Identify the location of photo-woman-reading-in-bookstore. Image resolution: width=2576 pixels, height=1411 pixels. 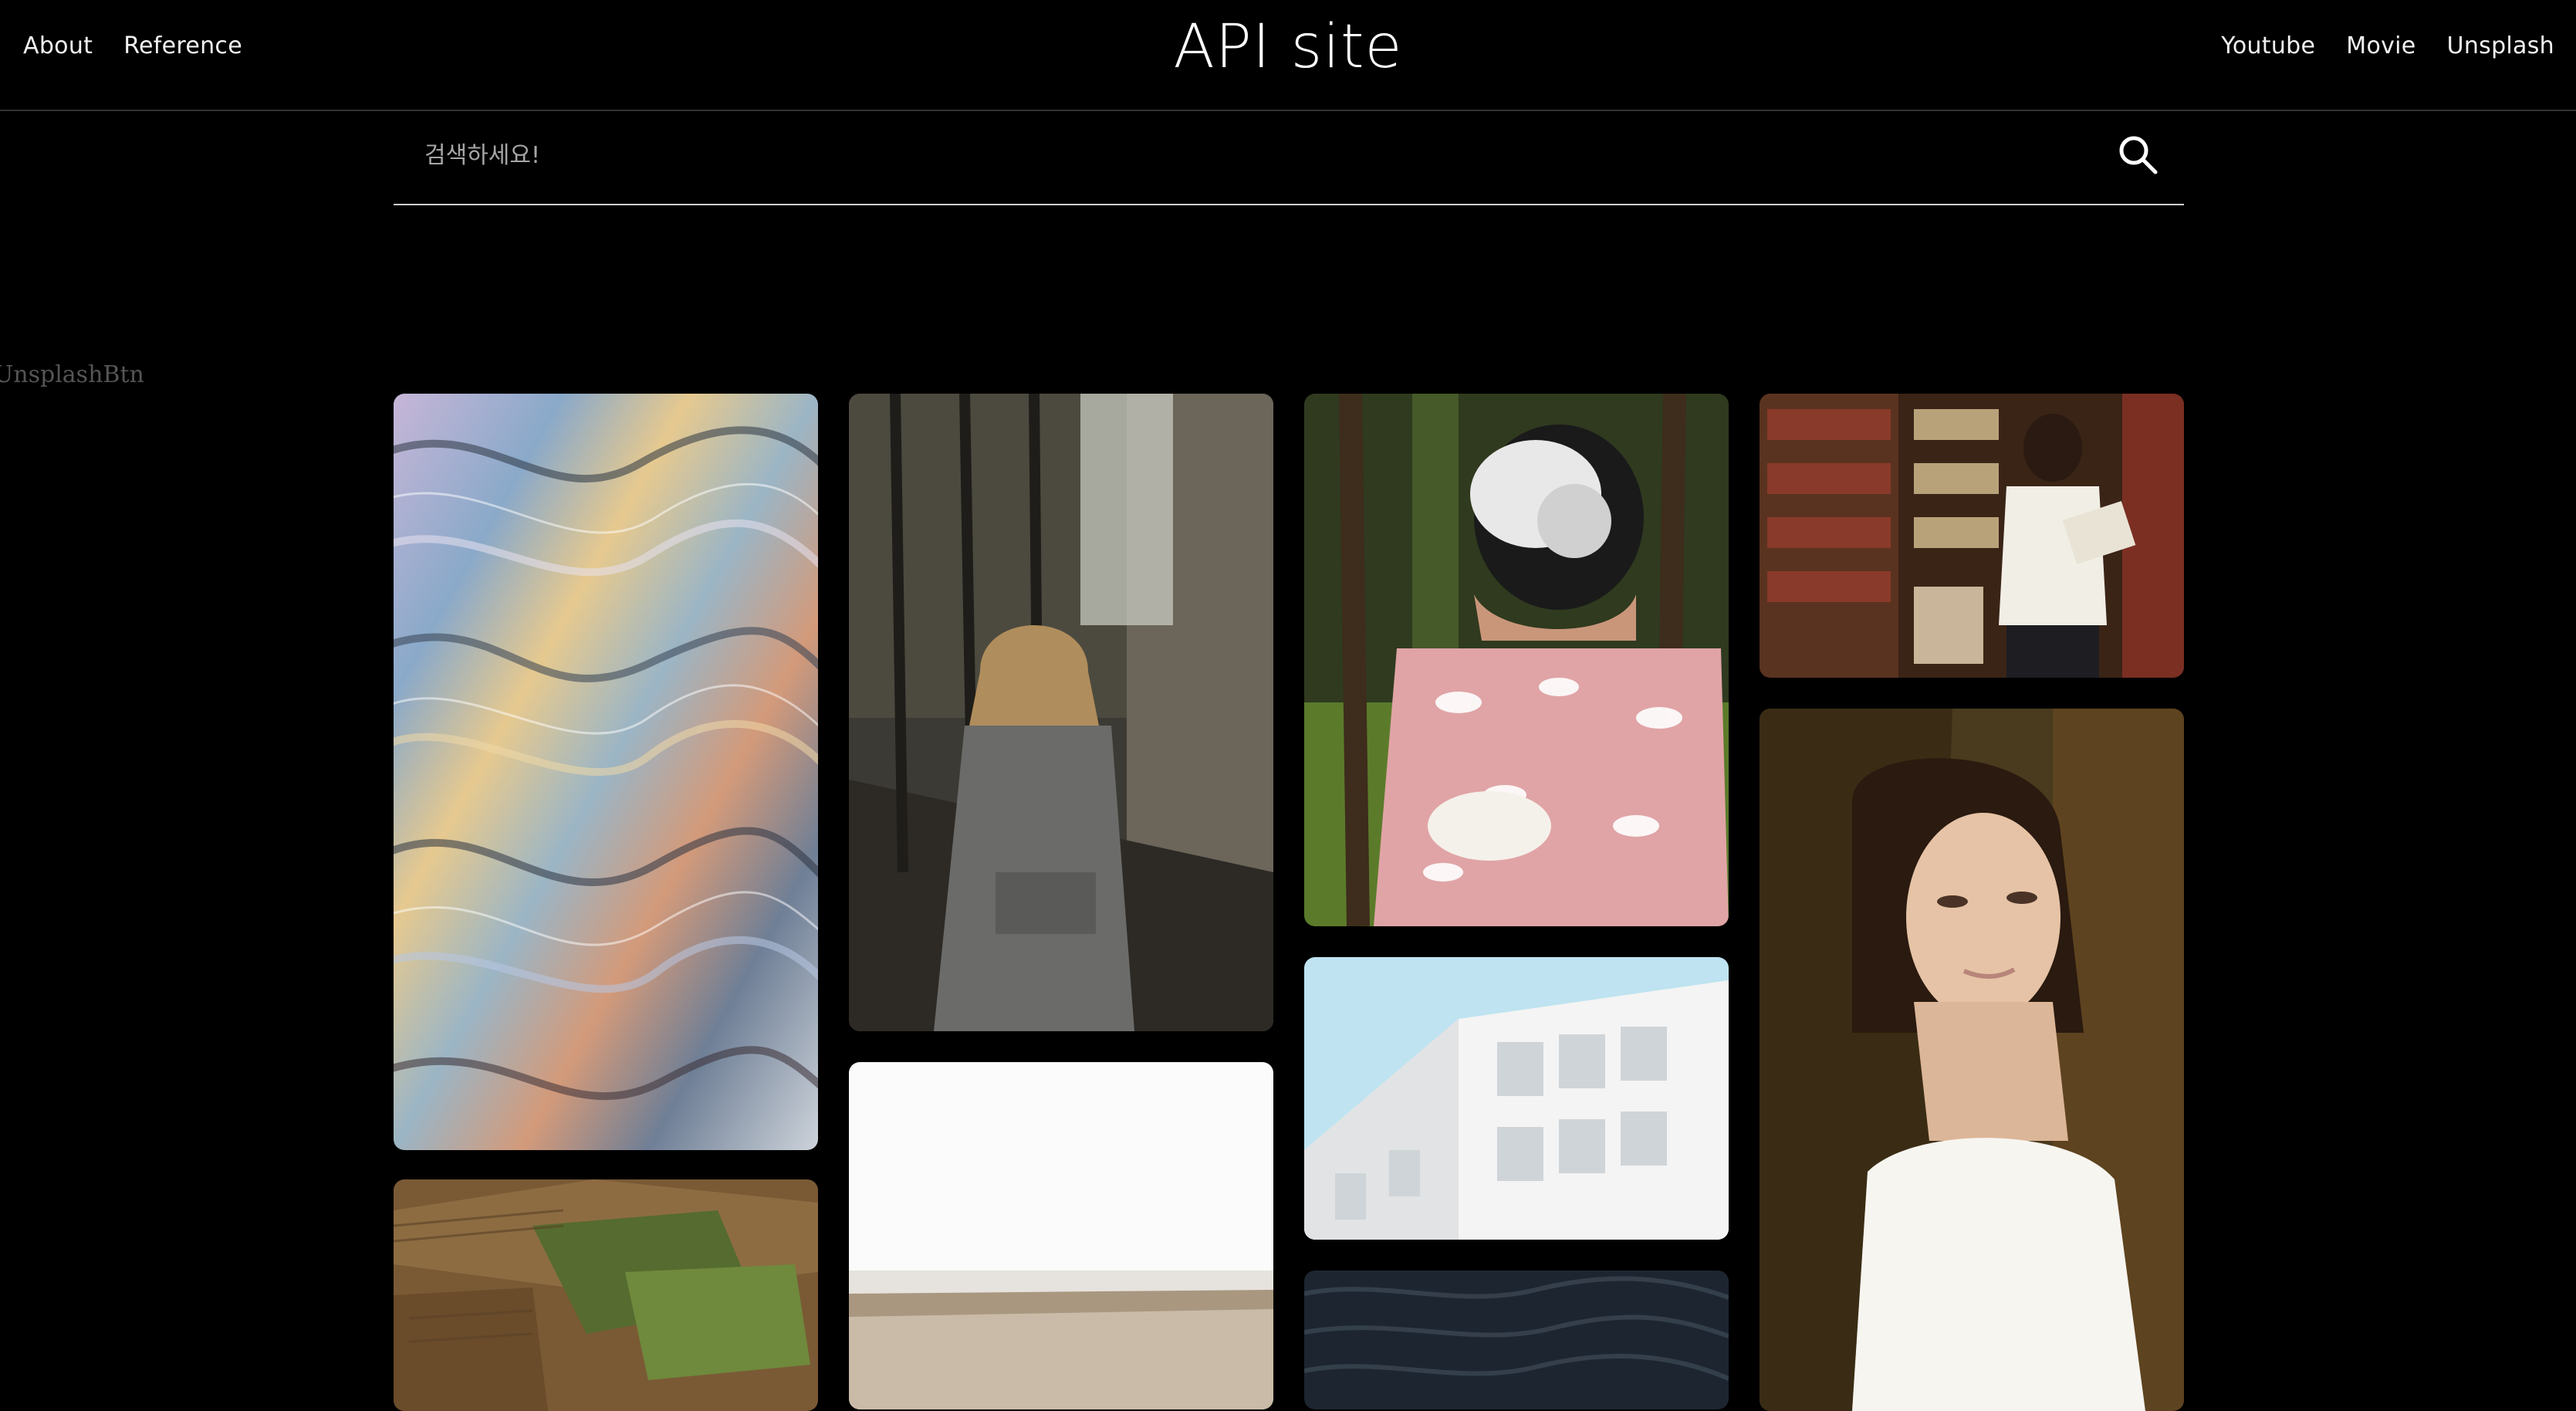
(1972, 536).